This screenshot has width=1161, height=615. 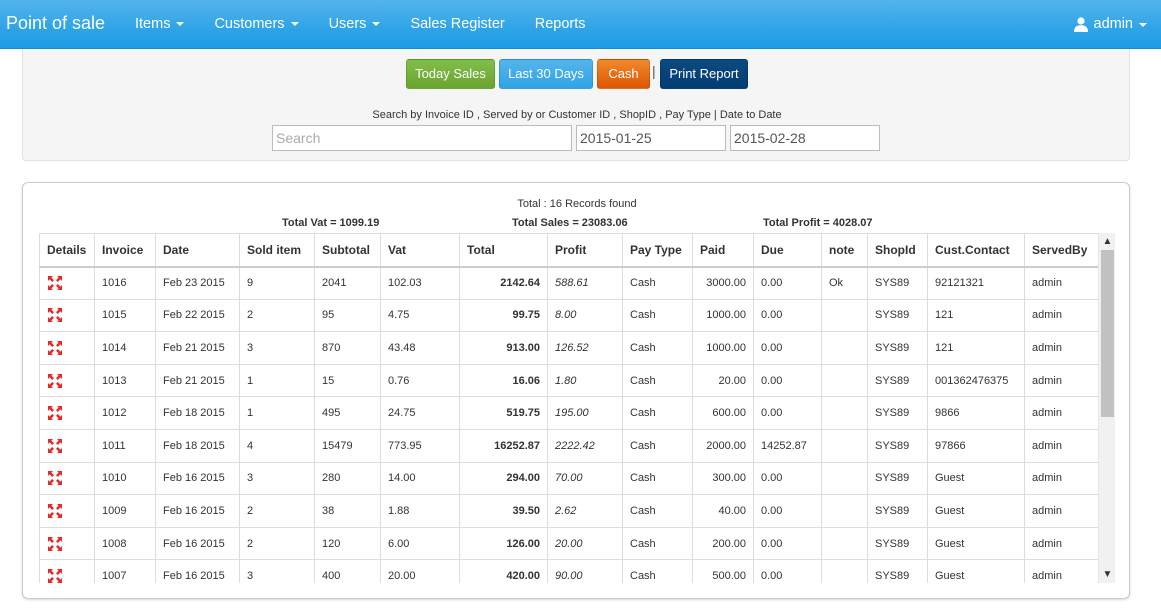 I want to click on cash-button: Cash, so click(x=623, y=74).